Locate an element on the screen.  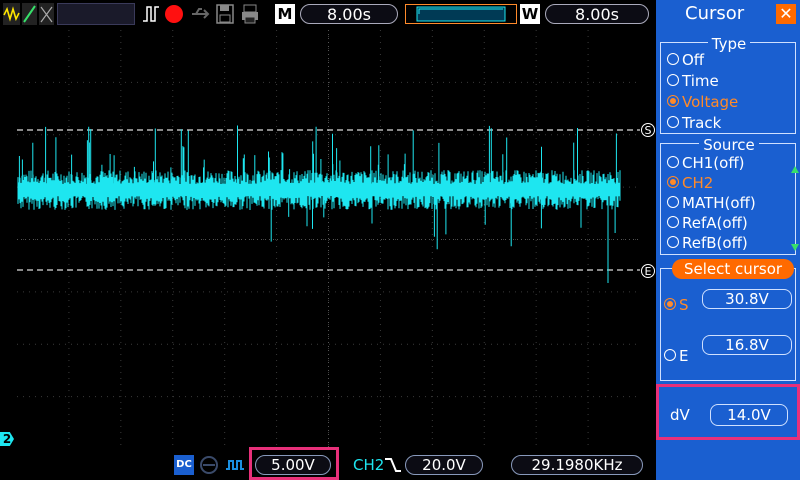
cursor-e-value: 16.8V is located at coordinates (747, 345).